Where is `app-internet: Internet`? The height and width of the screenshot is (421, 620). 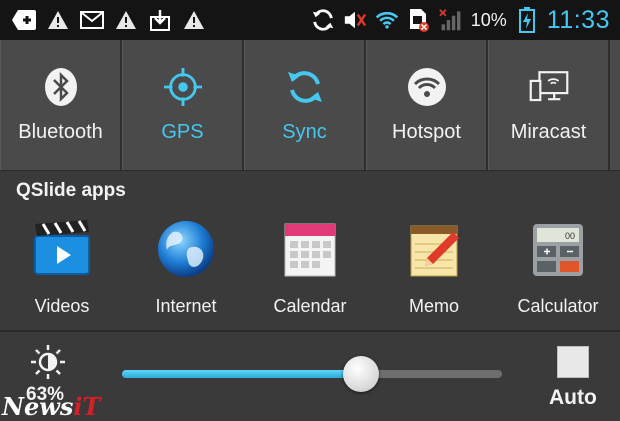 app-internet: Internet is located at coordinates (186, 271).